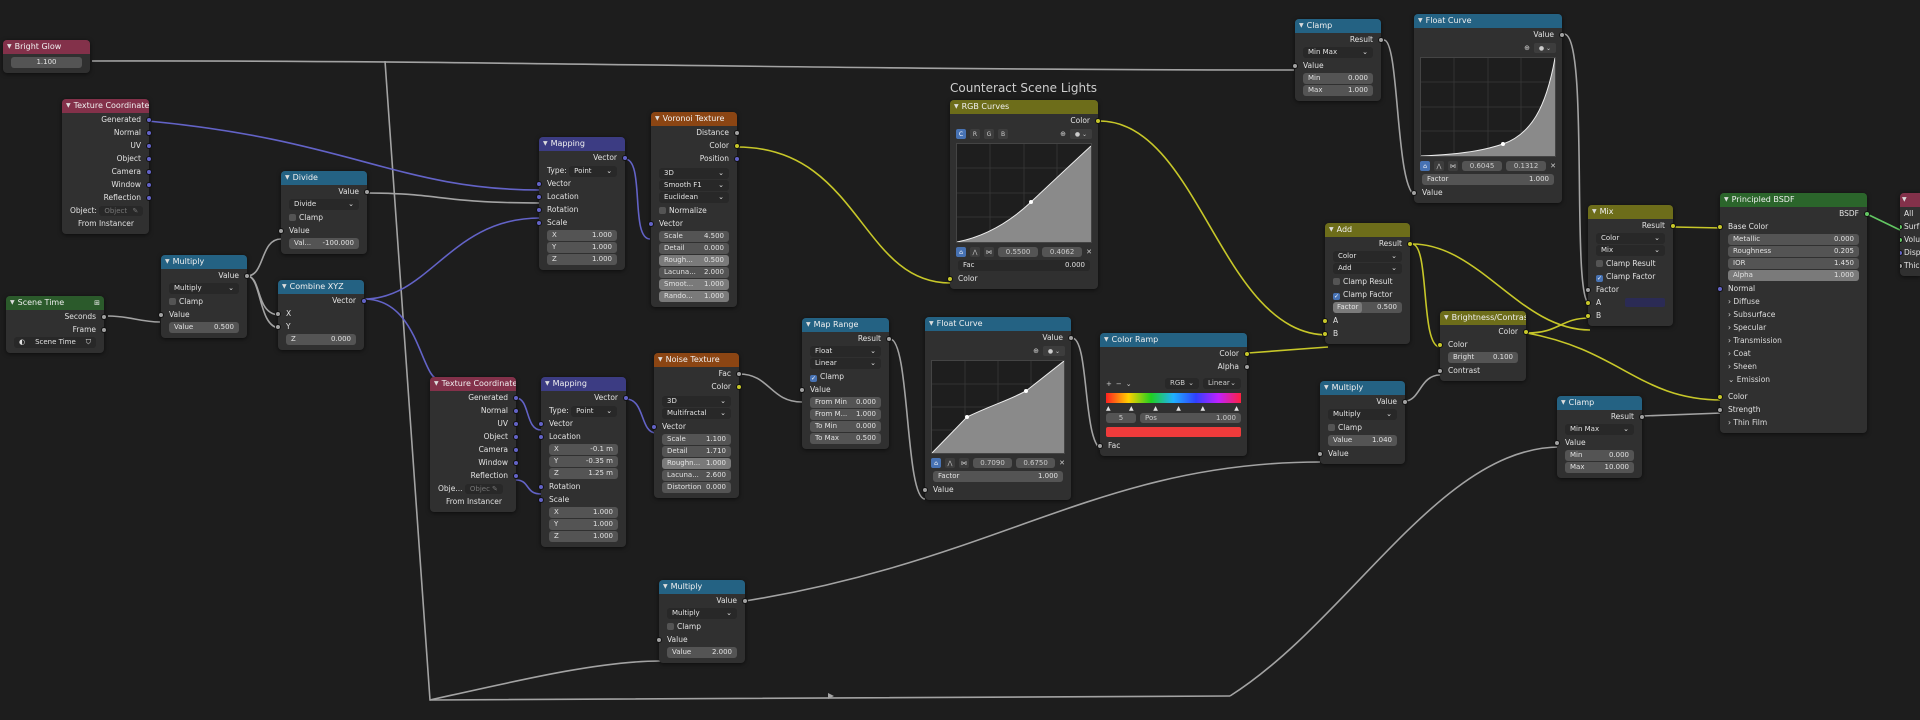 The image size is (1920, 720). Describe the element at coordinates (1793, 379) in the screenshot. I see `panel-emission: ⌄ Emission` at that location.